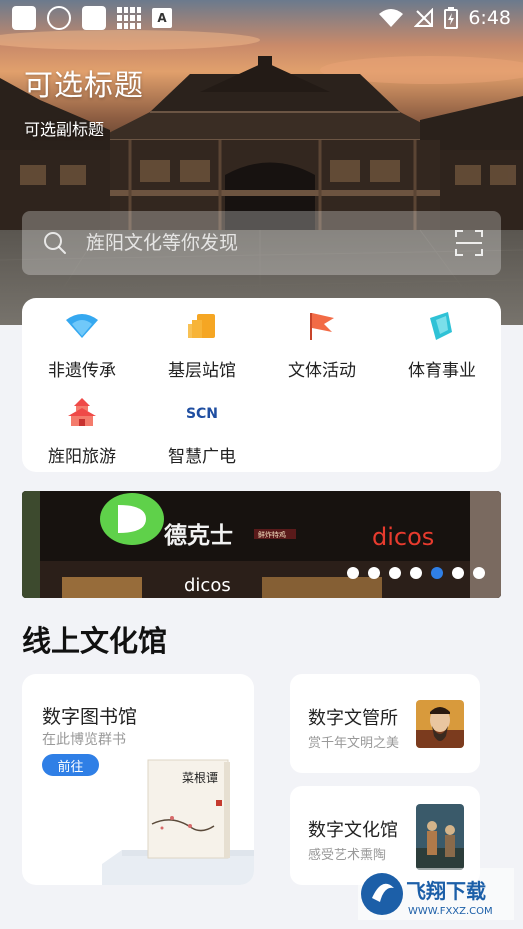 The width and height of the screenshot is (523, 929). I want to click on hero-subtitle: 可选副标题, so click(64, 129).